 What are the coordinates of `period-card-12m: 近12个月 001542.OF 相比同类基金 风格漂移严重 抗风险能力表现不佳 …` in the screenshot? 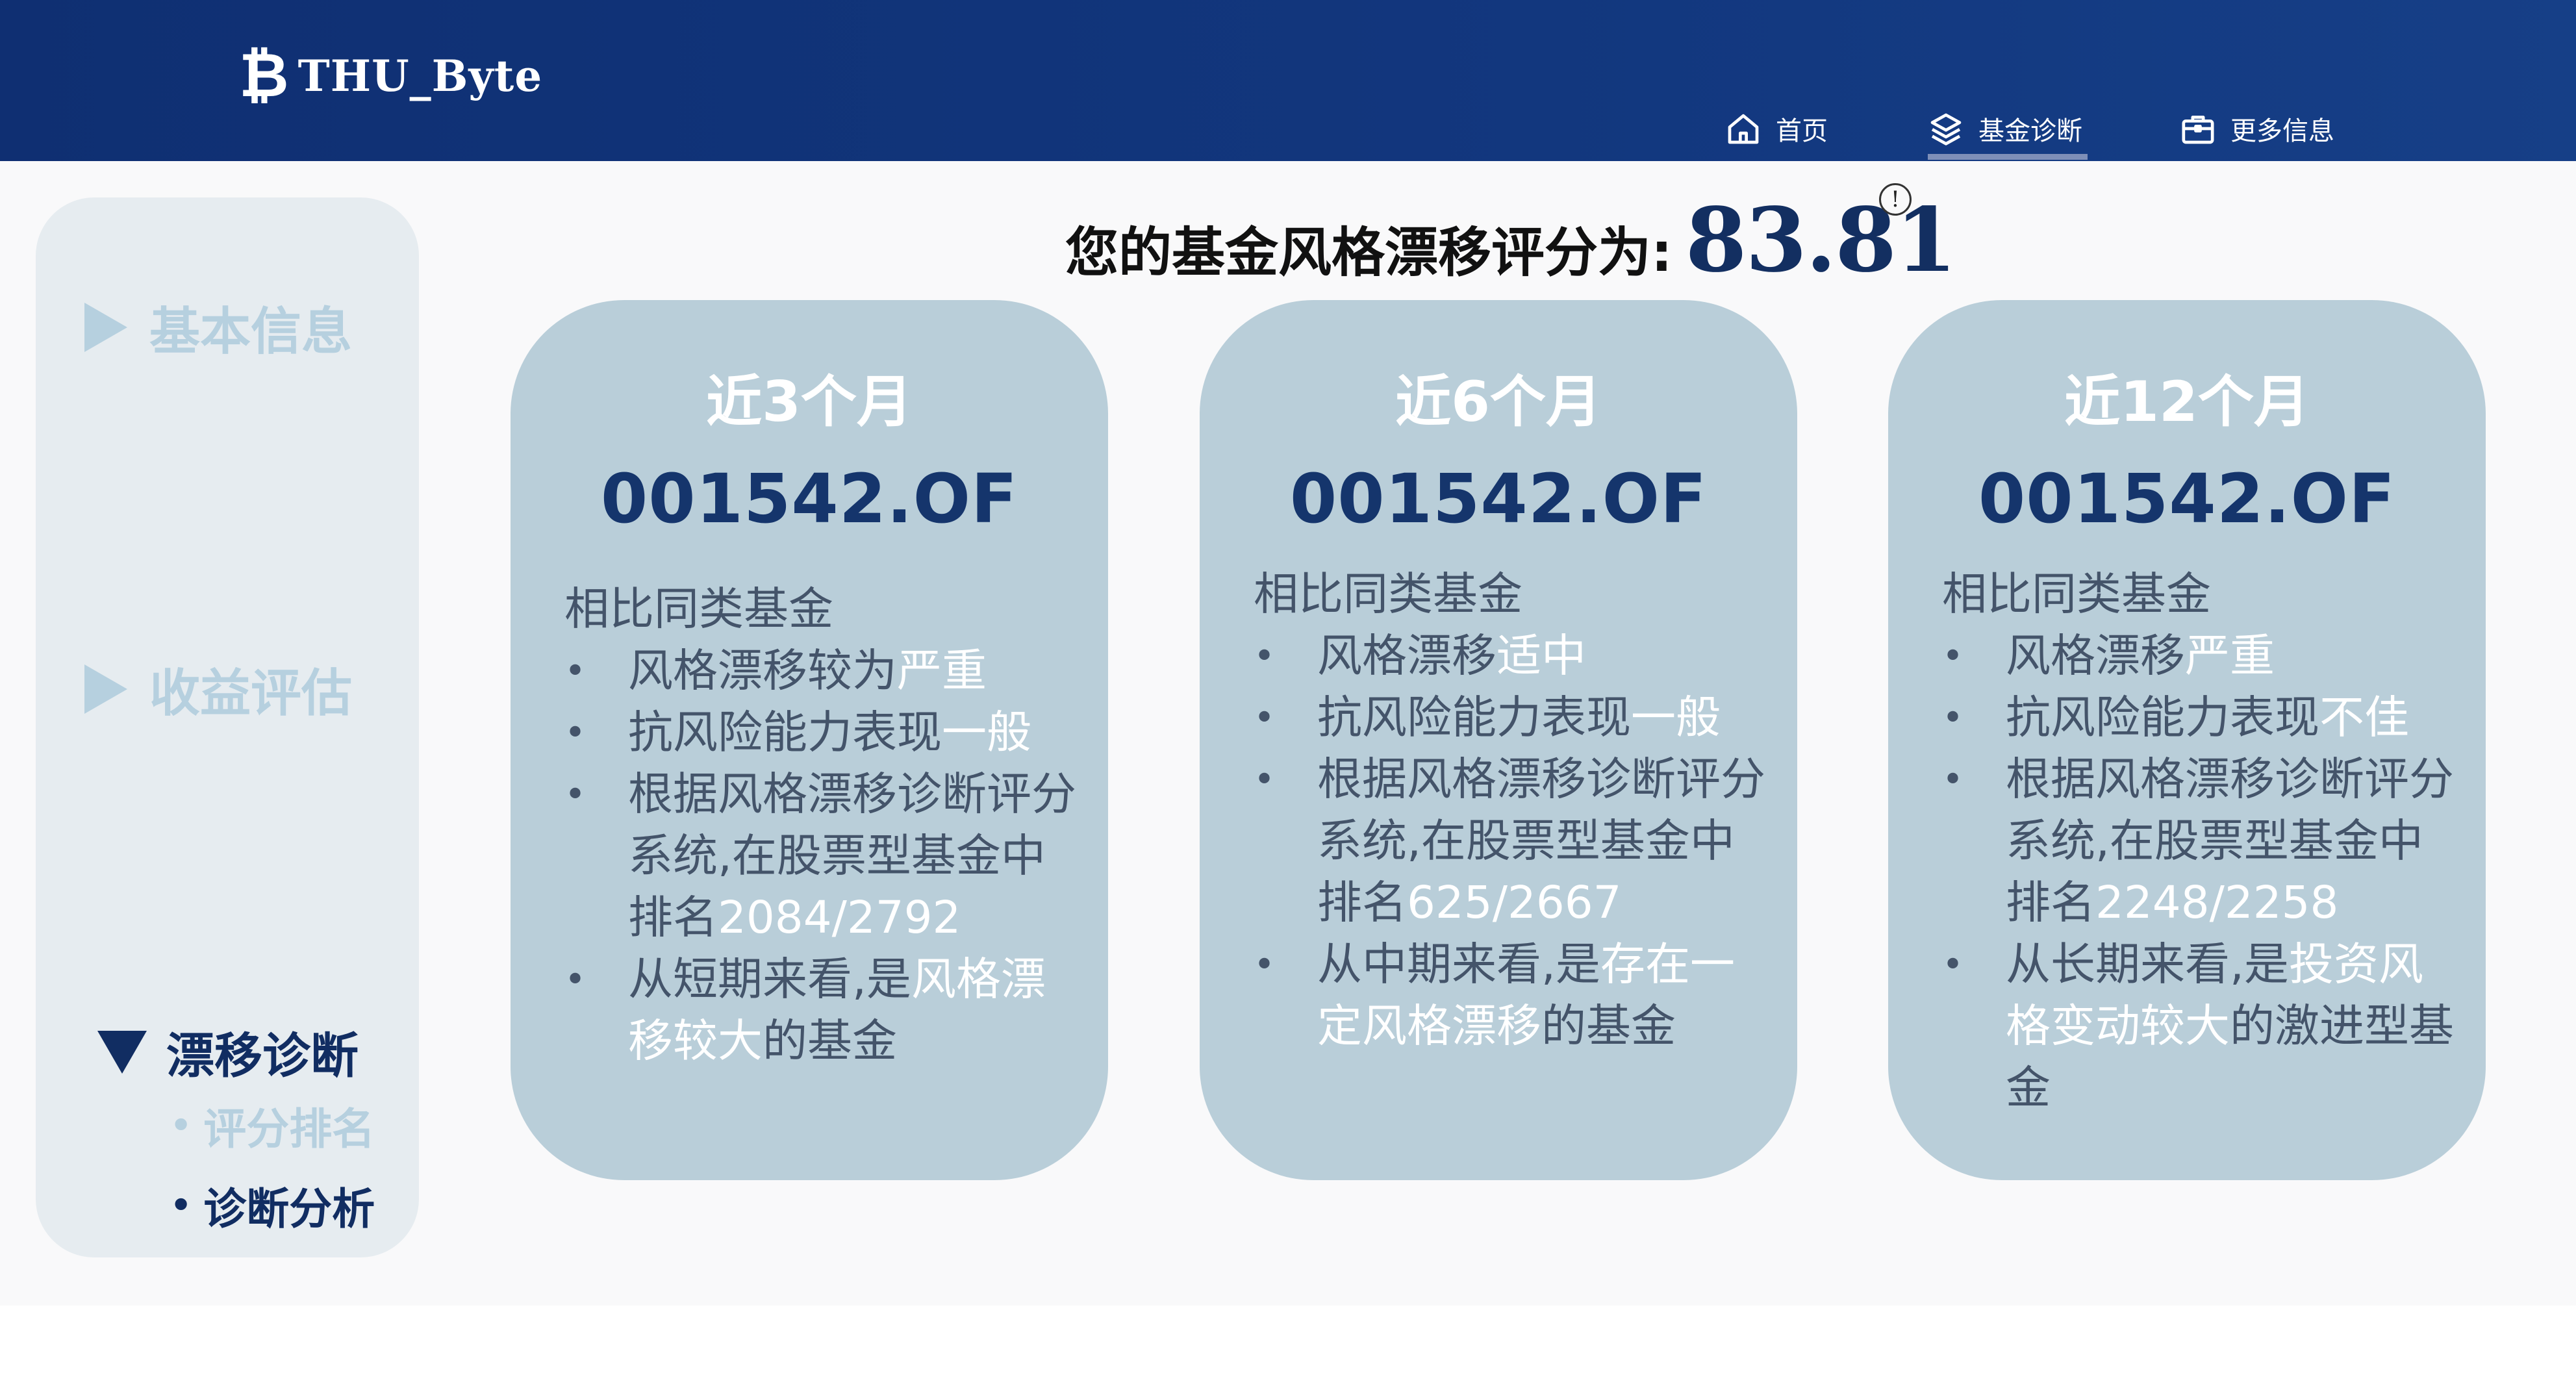 It's located at (2187, 740).